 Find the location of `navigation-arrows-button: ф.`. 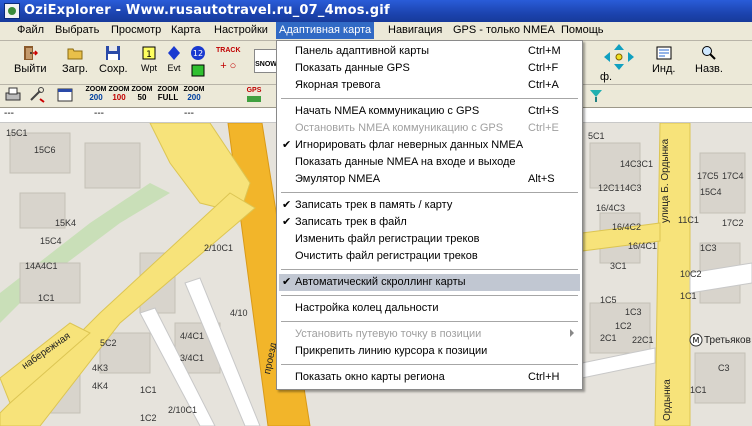

navigation-arrows-button: ф. is located at coordinates (619, 63).